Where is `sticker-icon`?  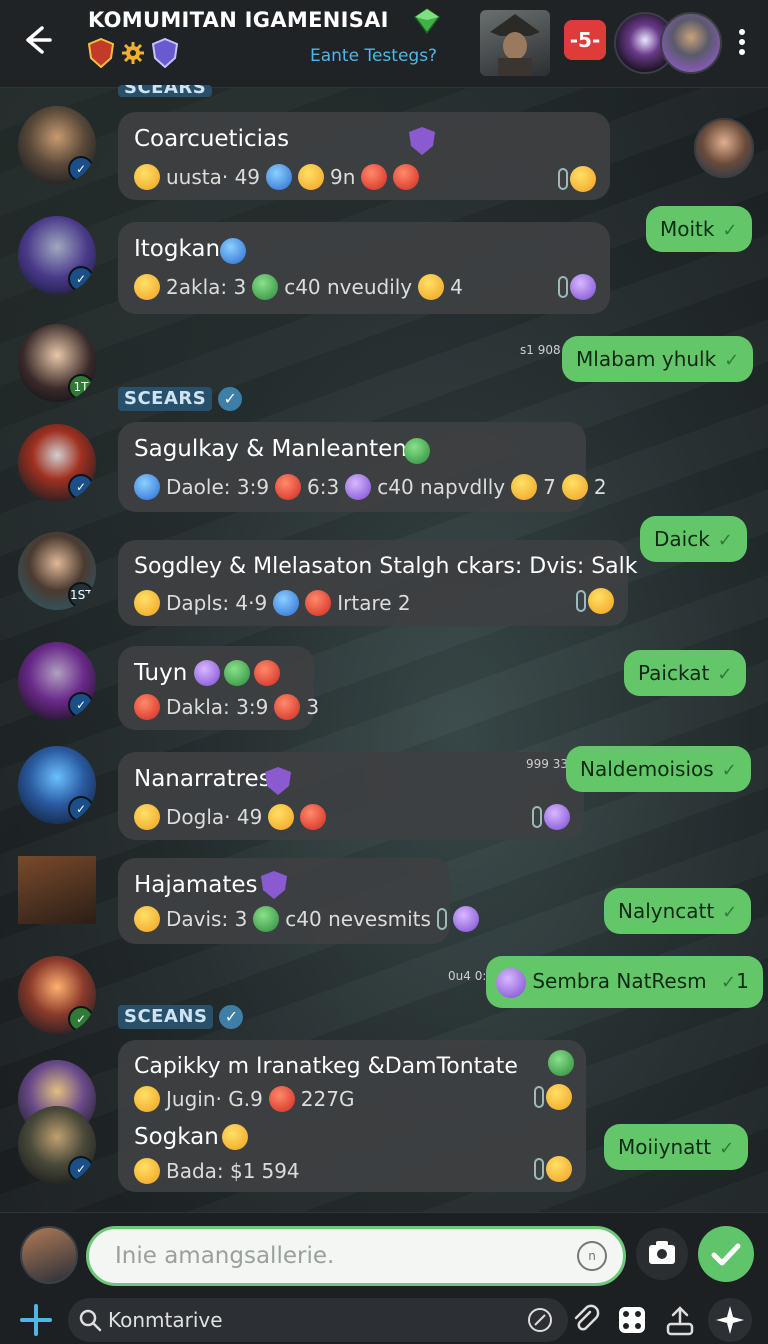 sticker-icon is located at coordinates (540, 1320).